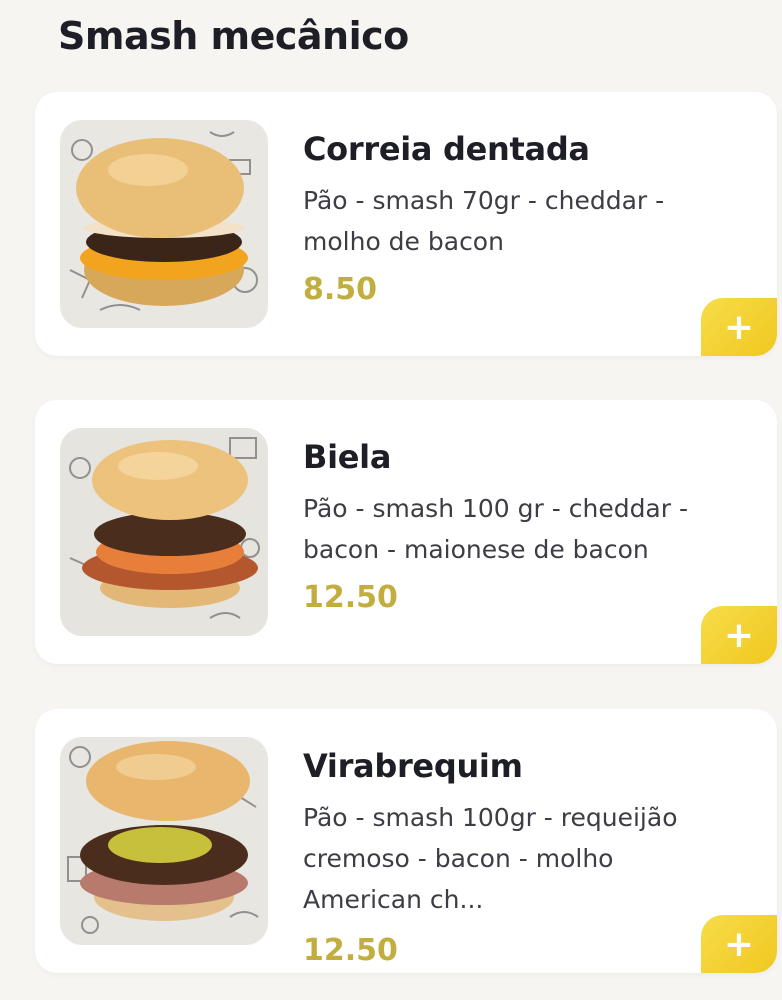 The width and height of the screenshot is (782, 1000). Describe the element at coordinates (446, 149) in the screenshot. I see `item-name: Correia dentada` at that location.